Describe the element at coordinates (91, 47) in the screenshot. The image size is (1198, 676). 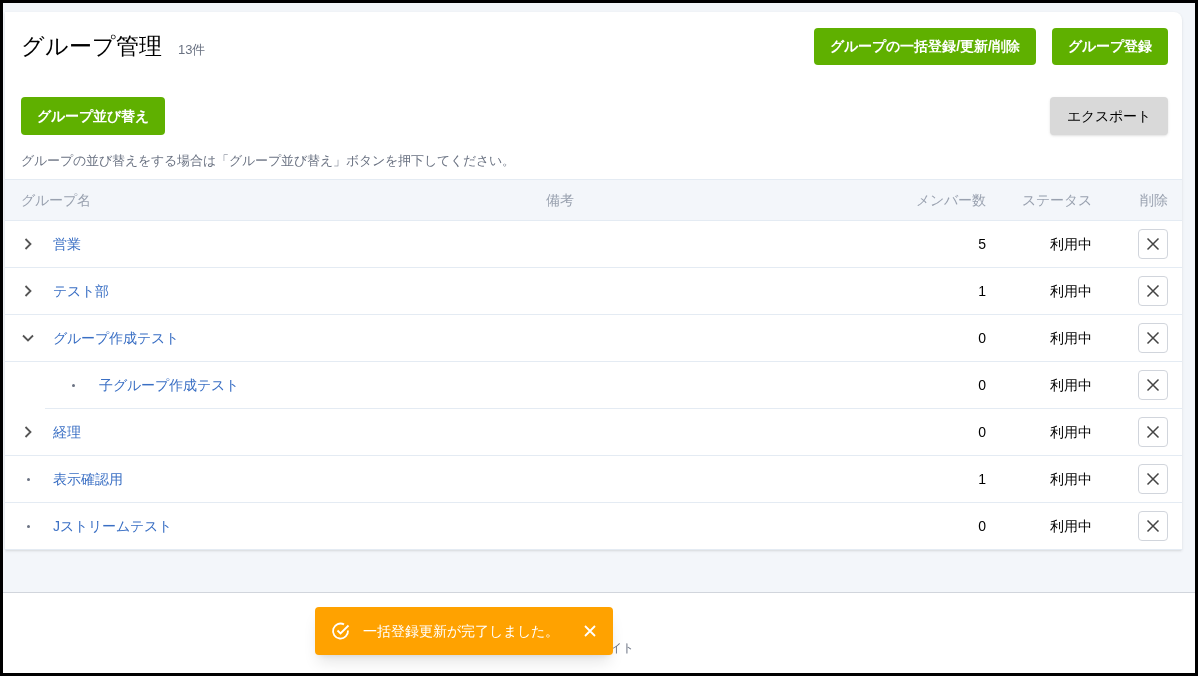
I see `page-title: グループ管理` at that location.